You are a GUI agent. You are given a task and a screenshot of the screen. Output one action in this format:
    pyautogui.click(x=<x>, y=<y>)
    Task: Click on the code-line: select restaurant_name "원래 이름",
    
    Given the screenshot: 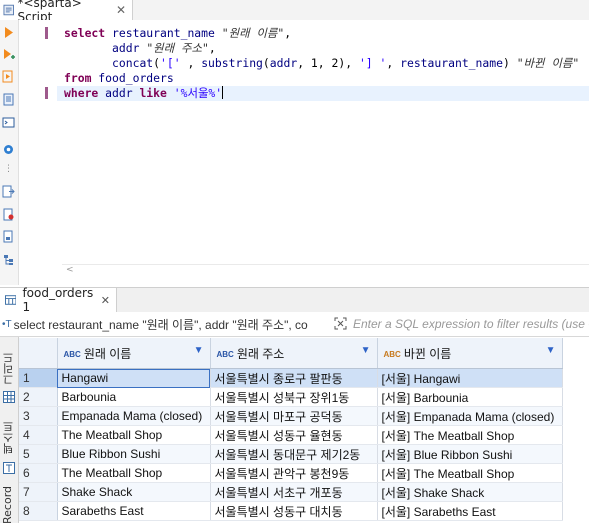 What is the action you would take?
    pyautogui.click(x=177, y=33)
    